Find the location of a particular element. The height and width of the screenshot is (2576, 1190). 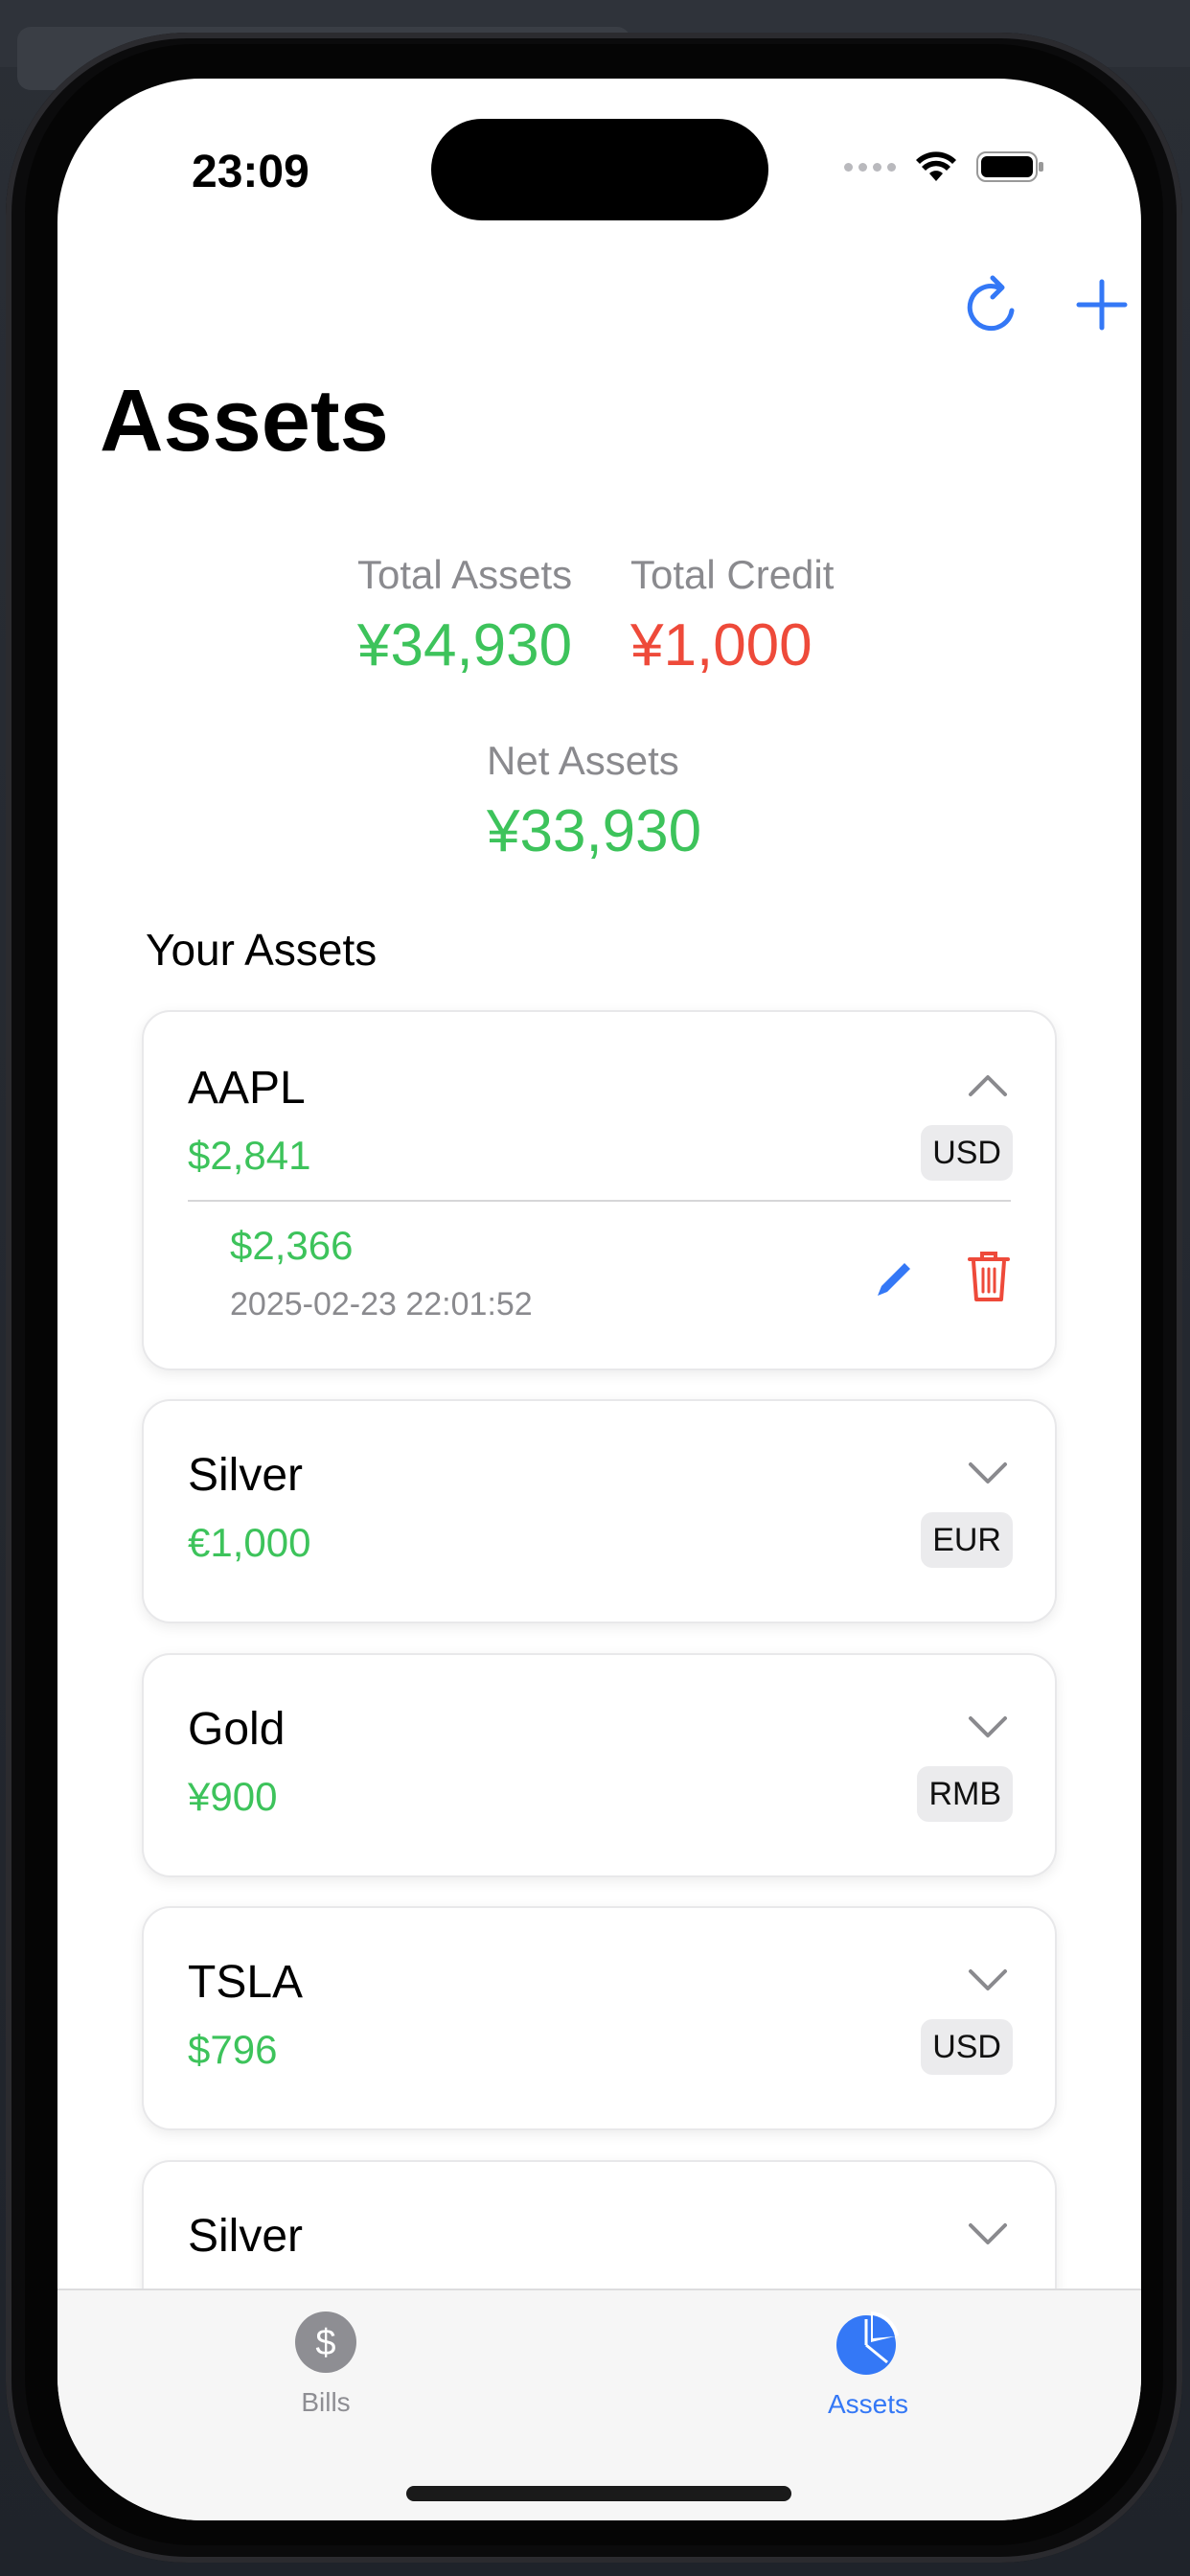

asset-name: Gold is located at coordinates (237, 1729).